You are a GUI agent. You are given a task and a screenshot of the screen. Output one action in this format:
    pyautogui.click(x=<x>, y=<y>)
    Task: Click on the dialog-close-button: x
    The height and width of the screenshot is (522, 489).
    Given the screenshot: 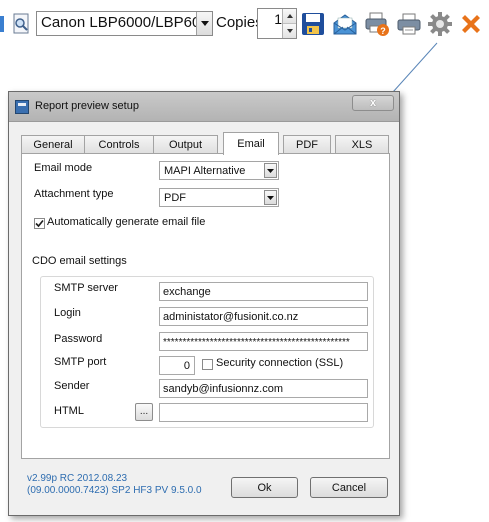 What is the action you would take?
    pyautogui.click(x=373, y=103)
    